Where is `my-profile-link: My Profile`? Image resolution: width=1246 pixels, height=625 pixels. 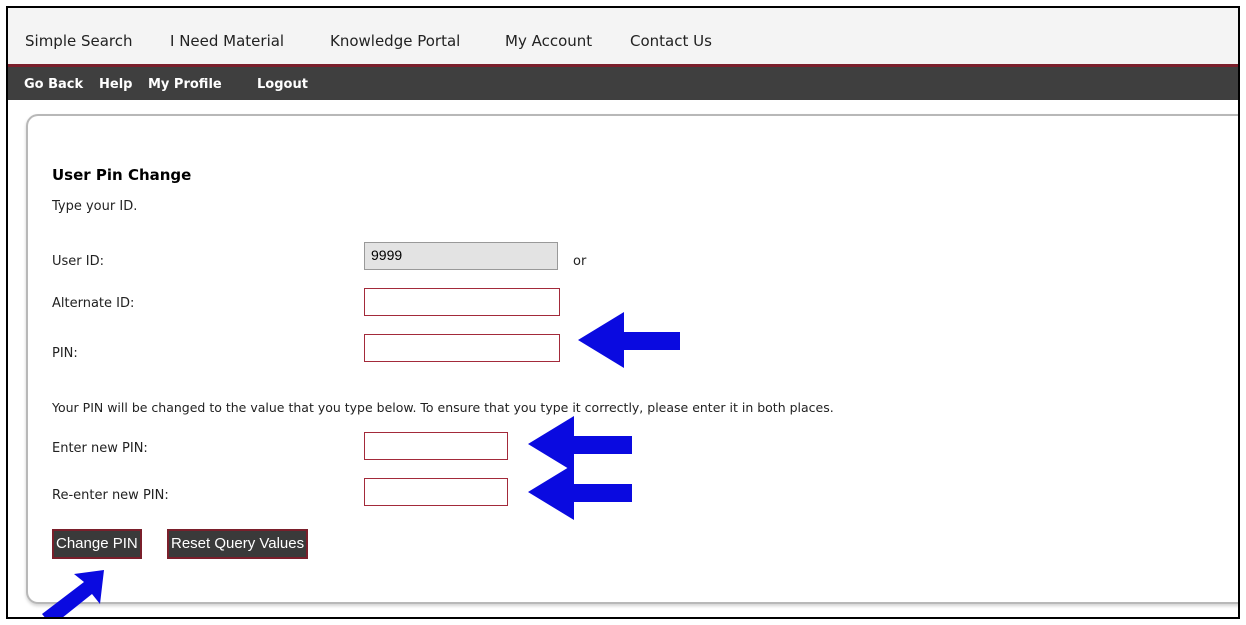 my-profile-link: My Profile is located at coordinates (185, 84).